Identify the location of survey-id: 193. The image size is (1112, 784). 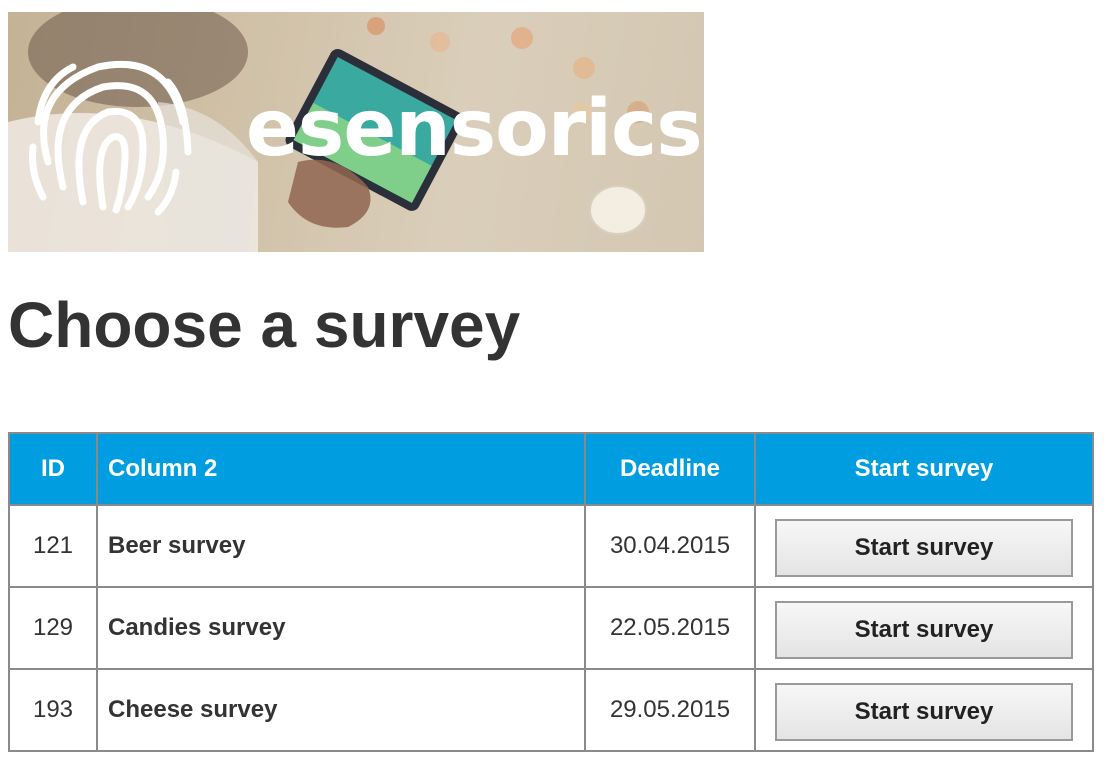
(53, 710).